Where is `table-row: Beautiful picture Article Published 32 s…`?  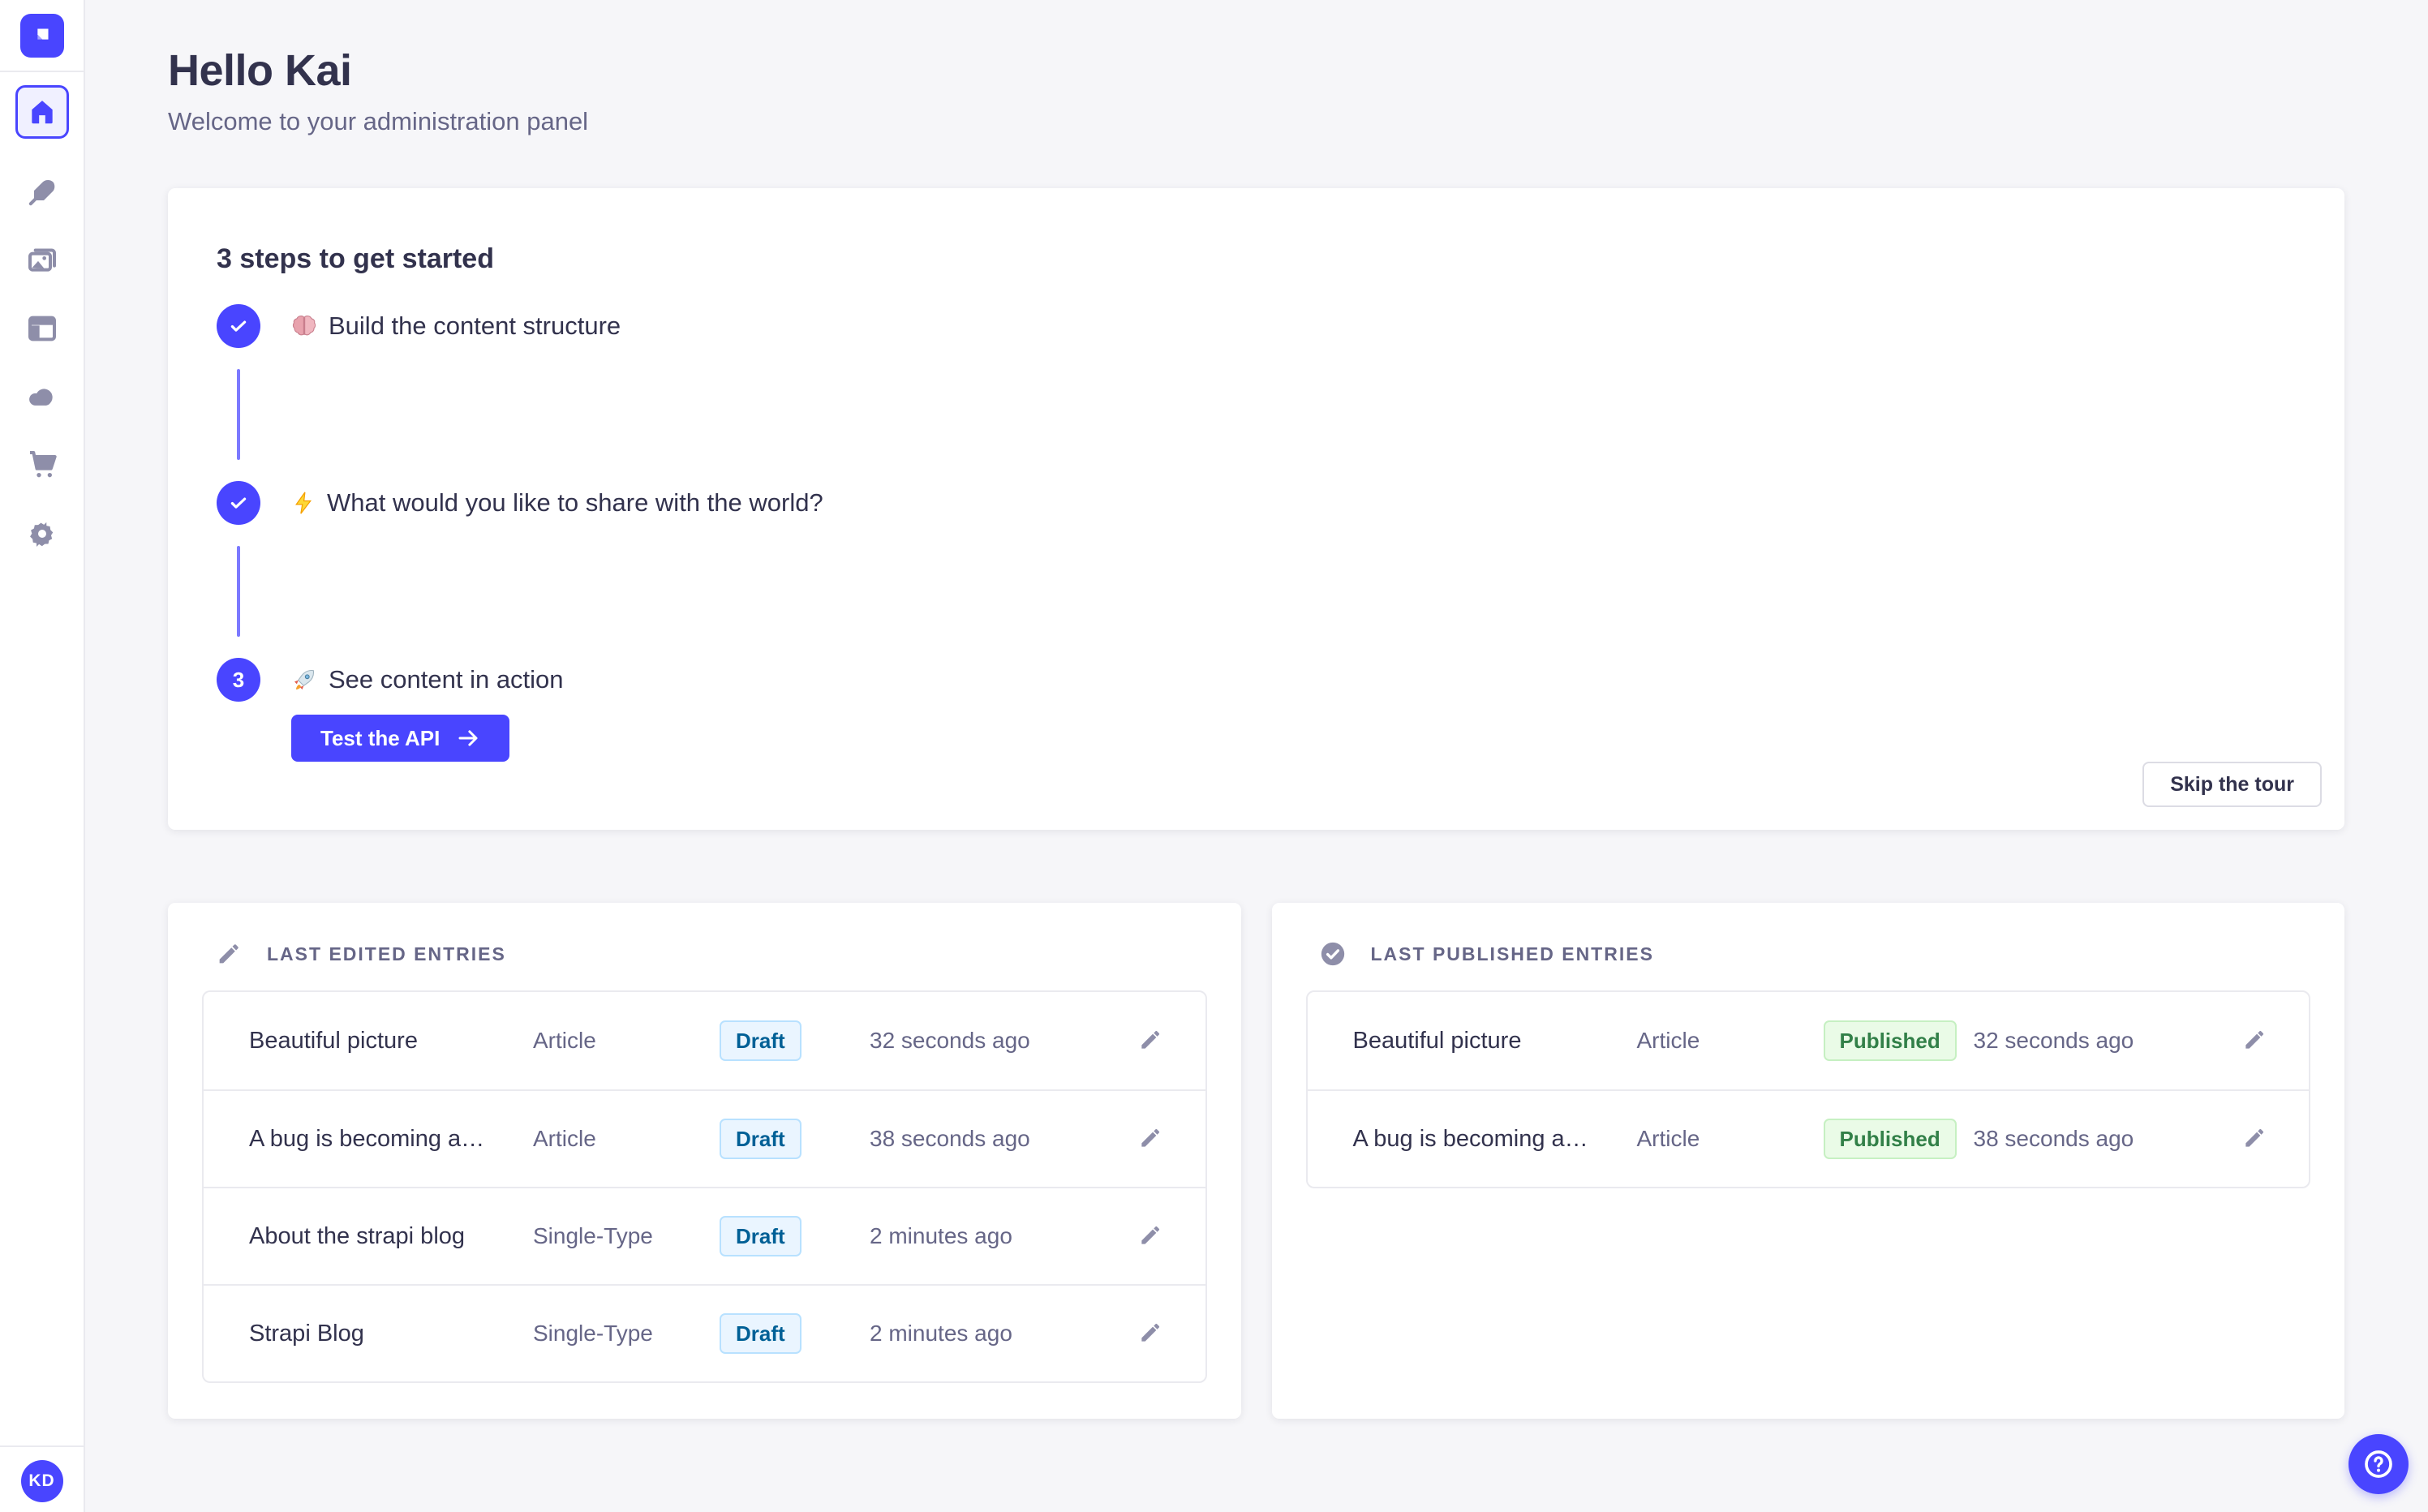 table-row: Beautiful picture Article Published 32 s… is located at coordinates (1809, 1040).